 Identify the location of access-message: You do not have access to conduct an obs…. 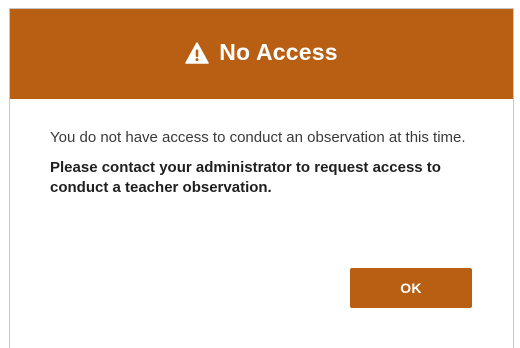
(258, 137).